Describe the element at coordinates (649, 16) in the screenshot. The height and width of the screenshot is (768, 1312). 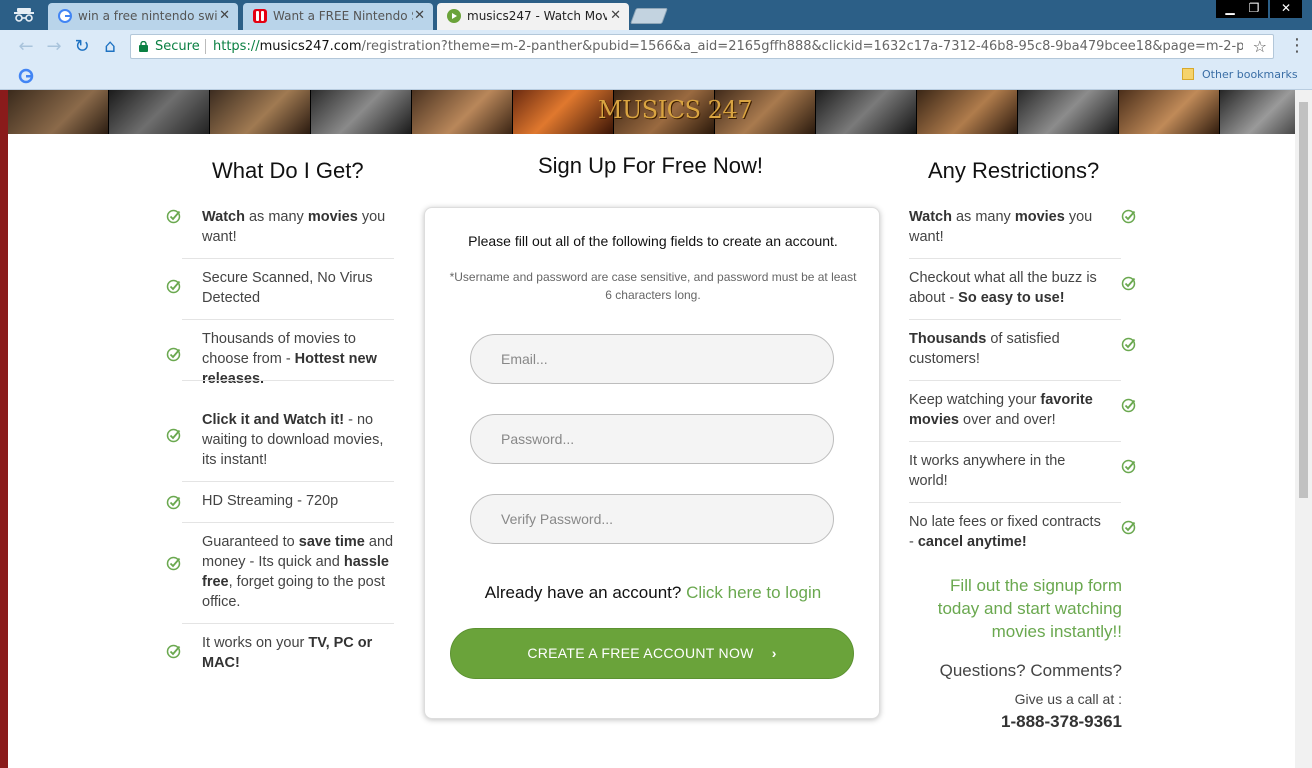
I see `new-tab-button` at that location.